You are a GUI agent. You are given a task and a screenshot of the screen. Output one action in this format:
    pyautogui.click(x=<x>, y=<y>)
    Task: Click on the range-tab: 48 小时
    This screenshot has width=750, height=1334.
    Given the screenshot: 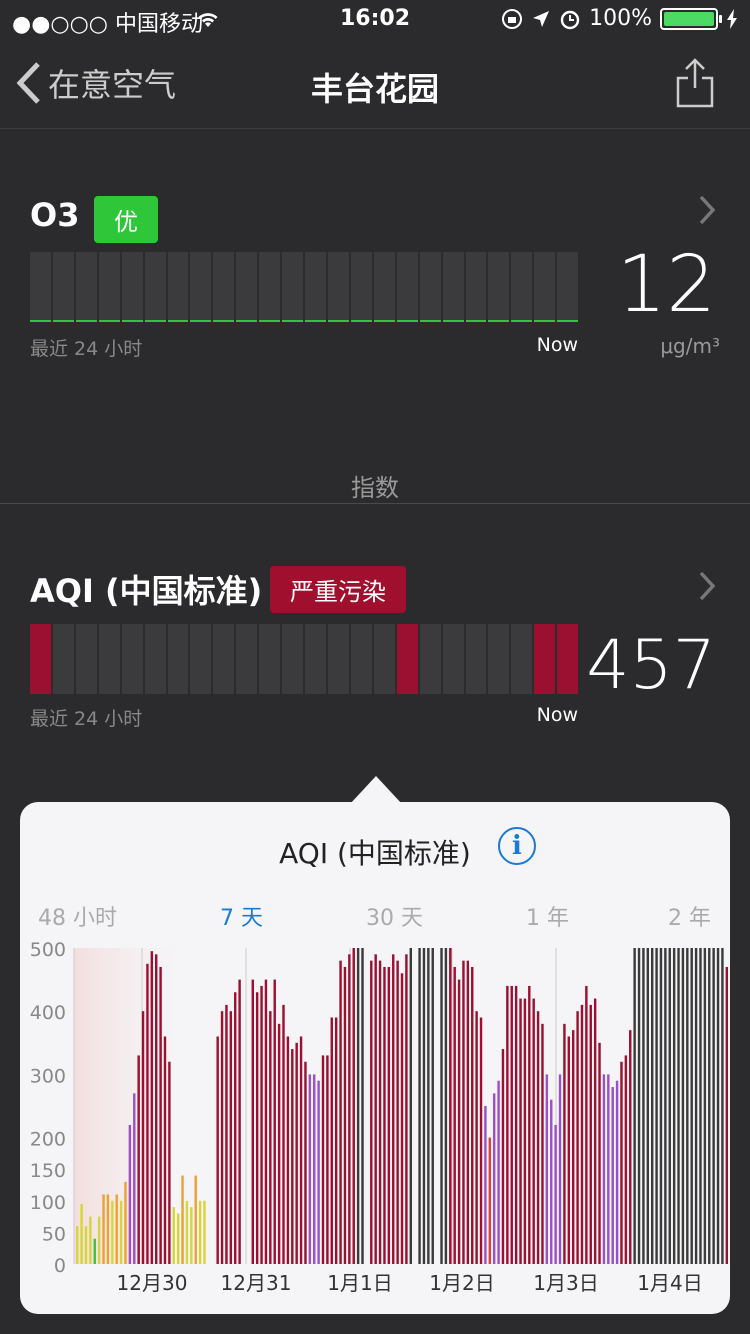 What is the action you would take?
    pyautogui.click(x=77, y=916)
    